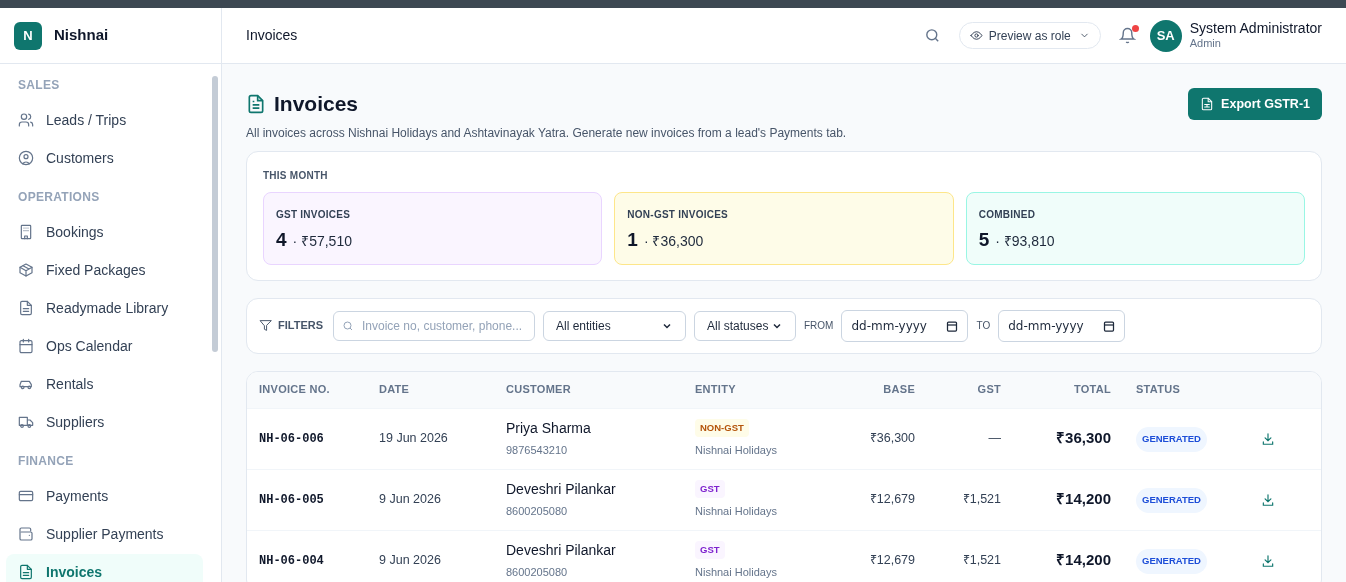 This screenshot has width=1346, height=582. Describe the element at coordinates (294, 390) in the screenshot. I see `column-header: INVOICE NO.` at that location.